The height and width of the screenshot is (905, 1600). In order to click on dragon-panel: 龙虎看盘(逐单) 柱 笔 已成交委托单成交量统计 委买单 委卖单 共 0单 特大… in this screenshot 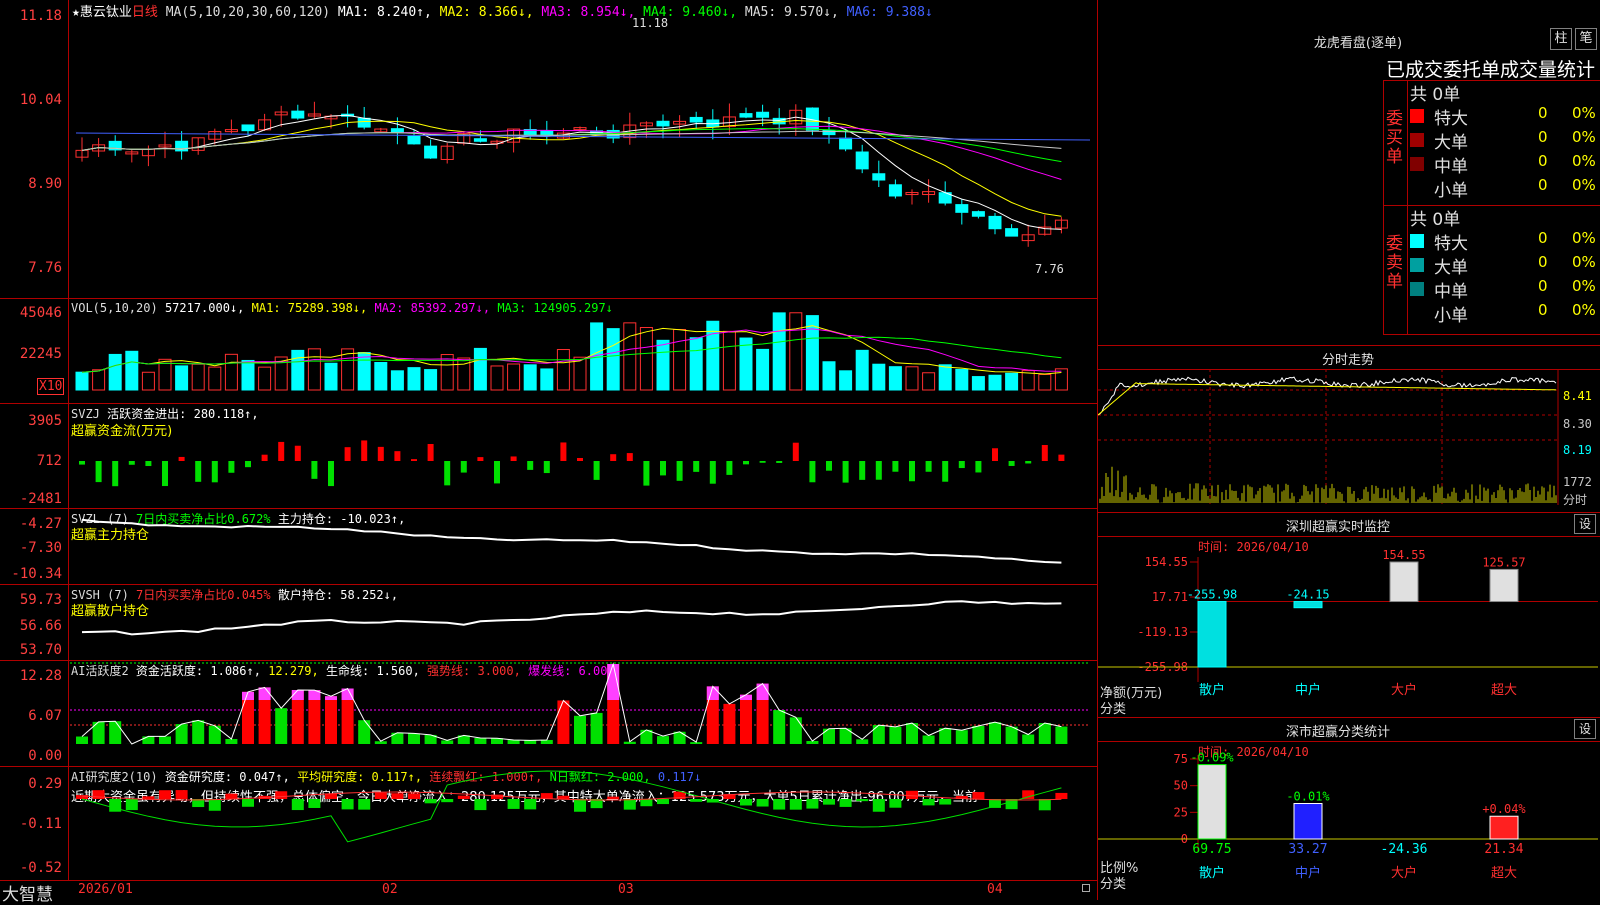, I will do `click(1349, 172)`.